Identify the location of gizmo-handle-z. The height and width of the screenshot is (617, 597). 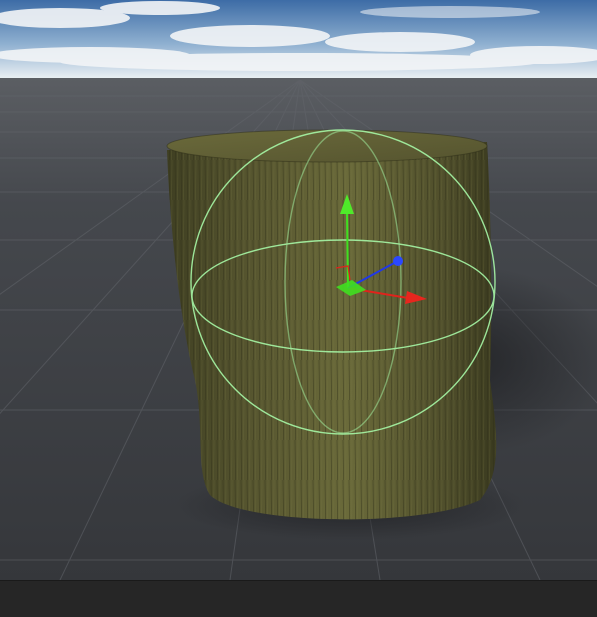
(398, 261).